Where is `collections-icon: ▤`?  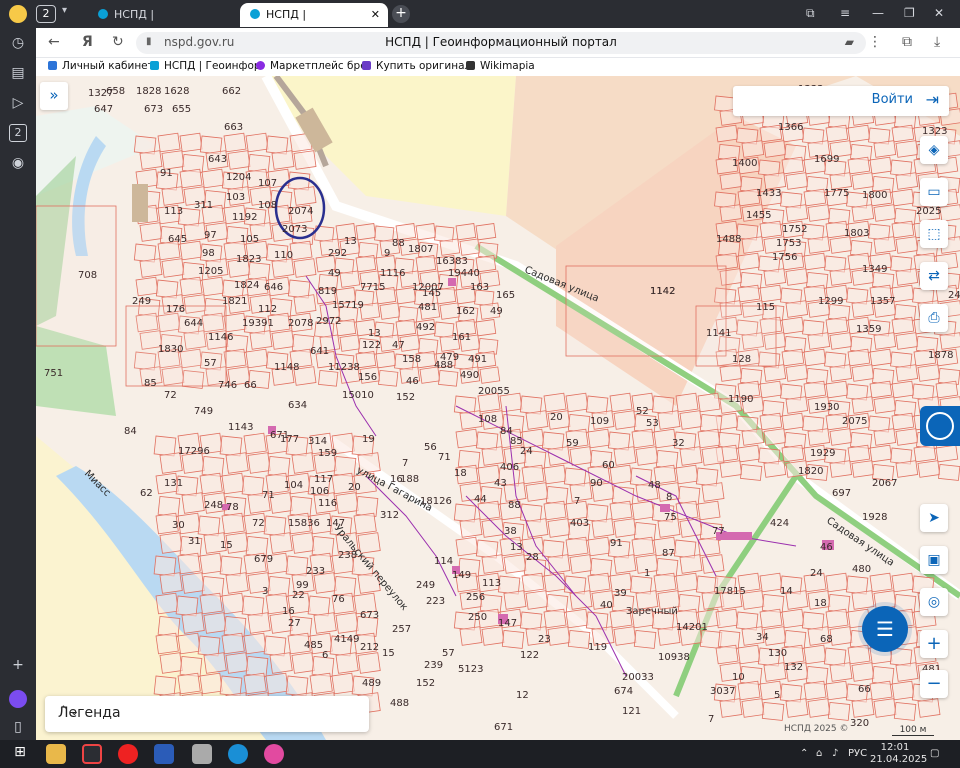
collections-icon: ▤ is located at coordinates (18, 73).